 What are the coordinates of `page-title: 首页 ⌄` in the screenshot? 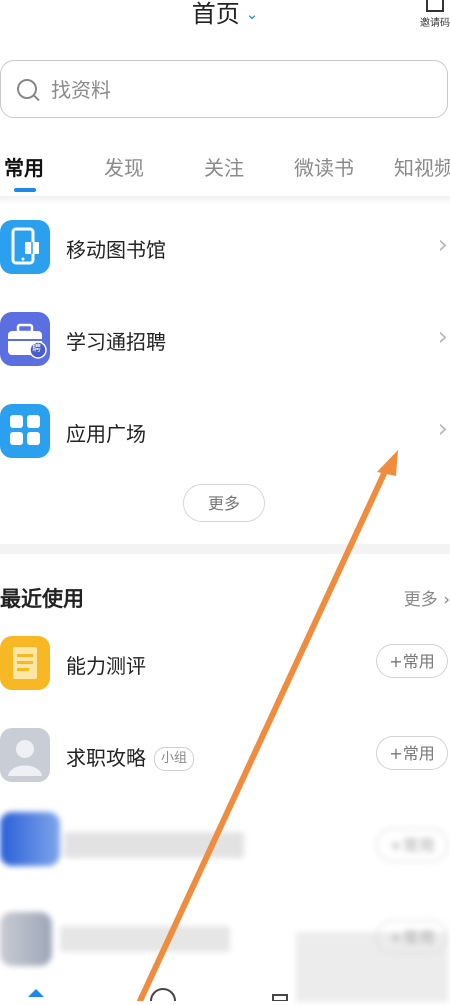 It's located at (225, 15).